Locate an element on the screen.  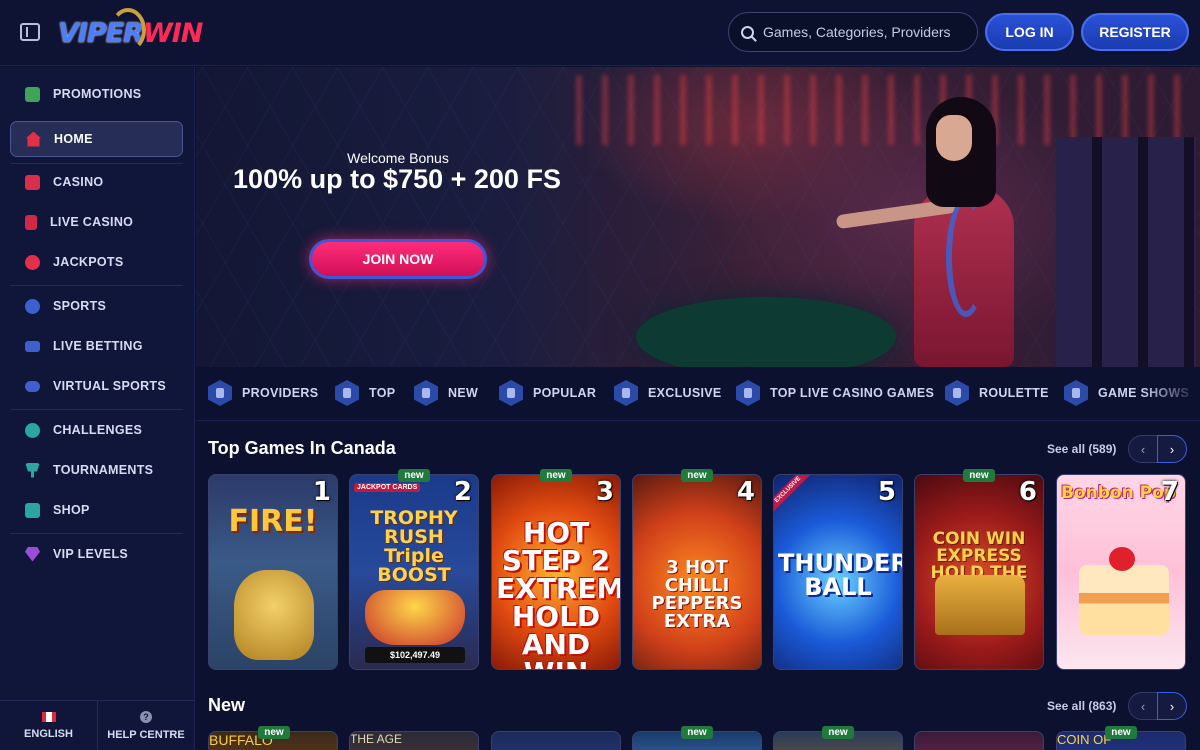
sidebar-item-shop: SHOP is located at coordinates (96, 510).